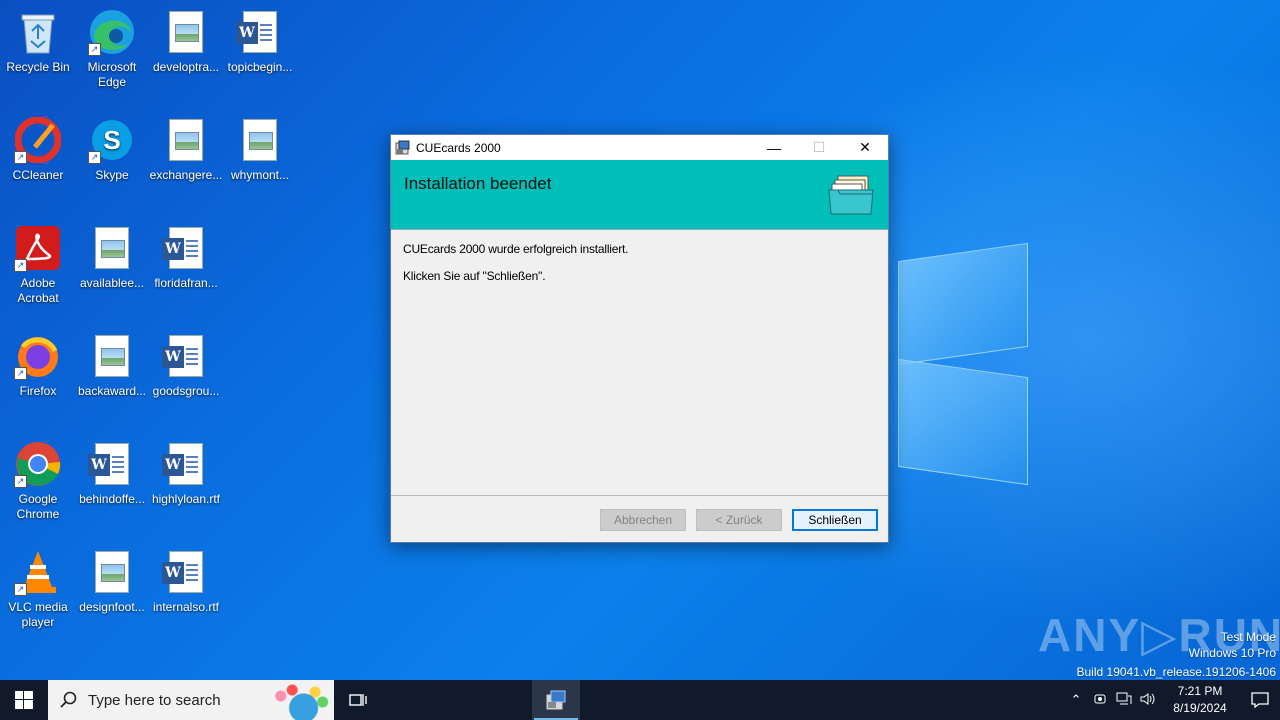 This screenshot has width=1280, height=720. I want to click on taskbar-app-installer, so click(556, 700).